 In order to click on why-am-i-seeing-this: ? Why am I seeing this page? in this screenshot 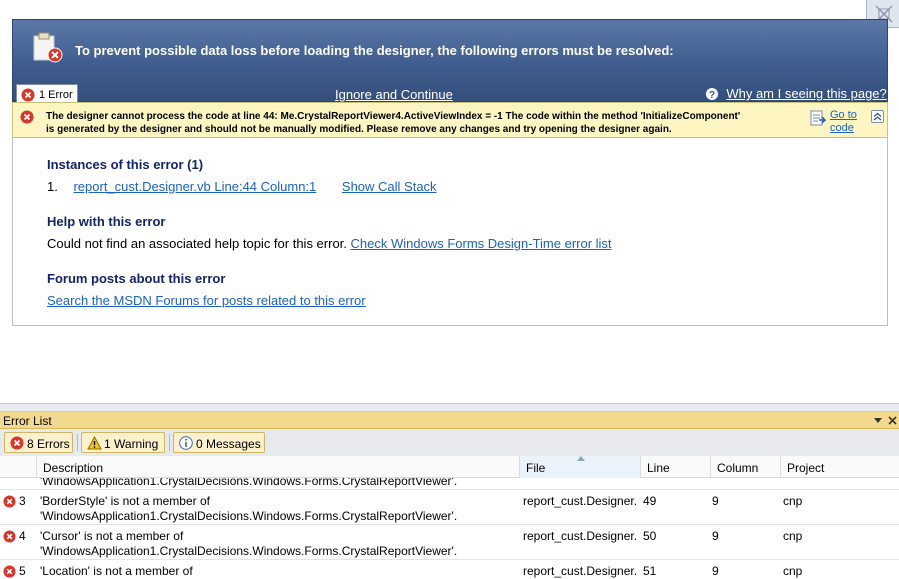, I will do `click(796, 93)`.